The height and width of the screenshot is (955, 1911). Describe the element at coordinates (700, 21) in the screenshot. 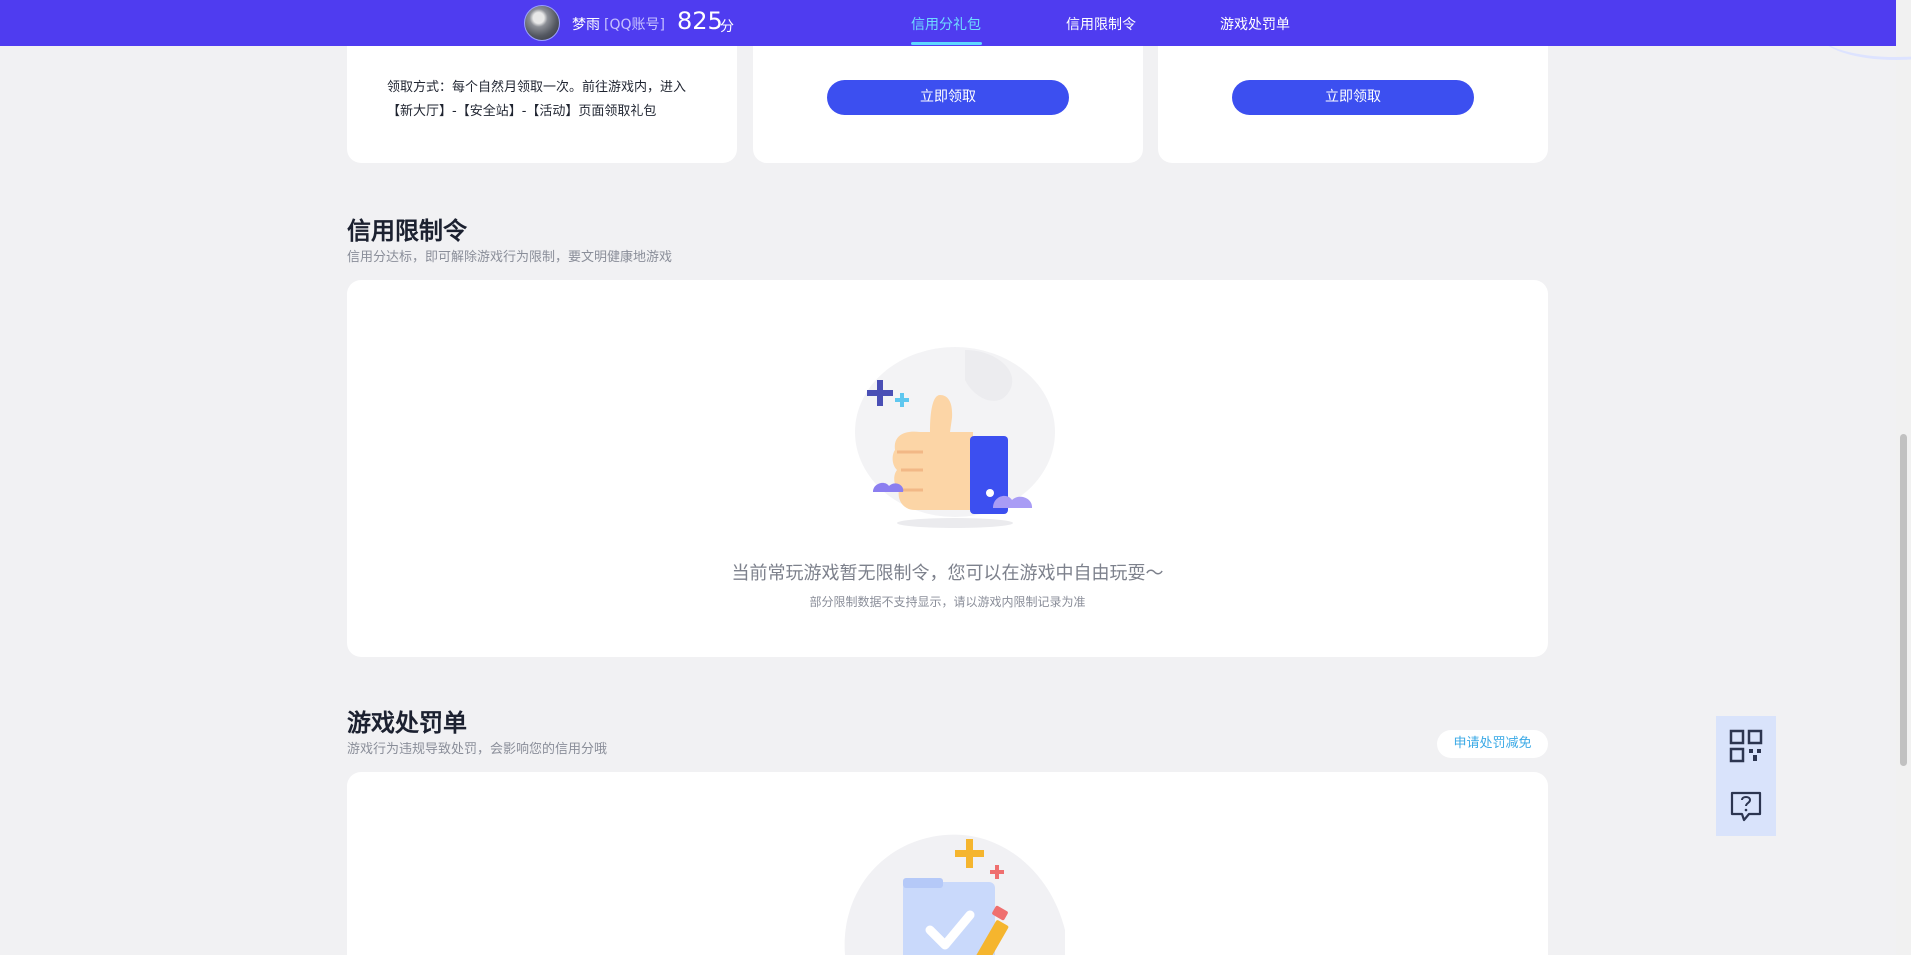

I see `credit-score: 825` at that location.